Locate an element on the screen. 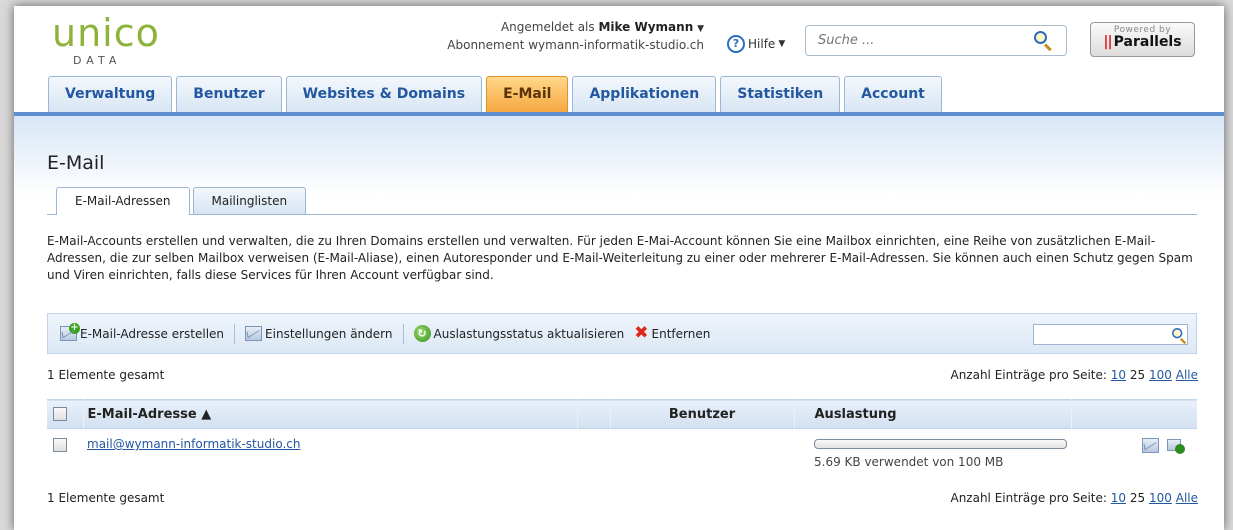 This screenshot has width=1233, height=530. table-header-row: E-Mail-Adresse ▲ Benutzer Auslastung is located at coordinates (622, 414).